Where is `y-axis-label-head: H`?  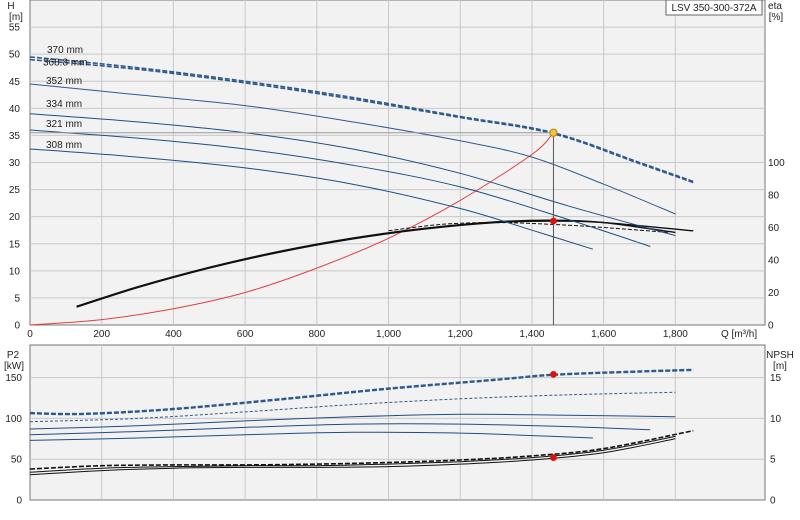 y-axis-label-head: H is located at coordinates (10, 6).